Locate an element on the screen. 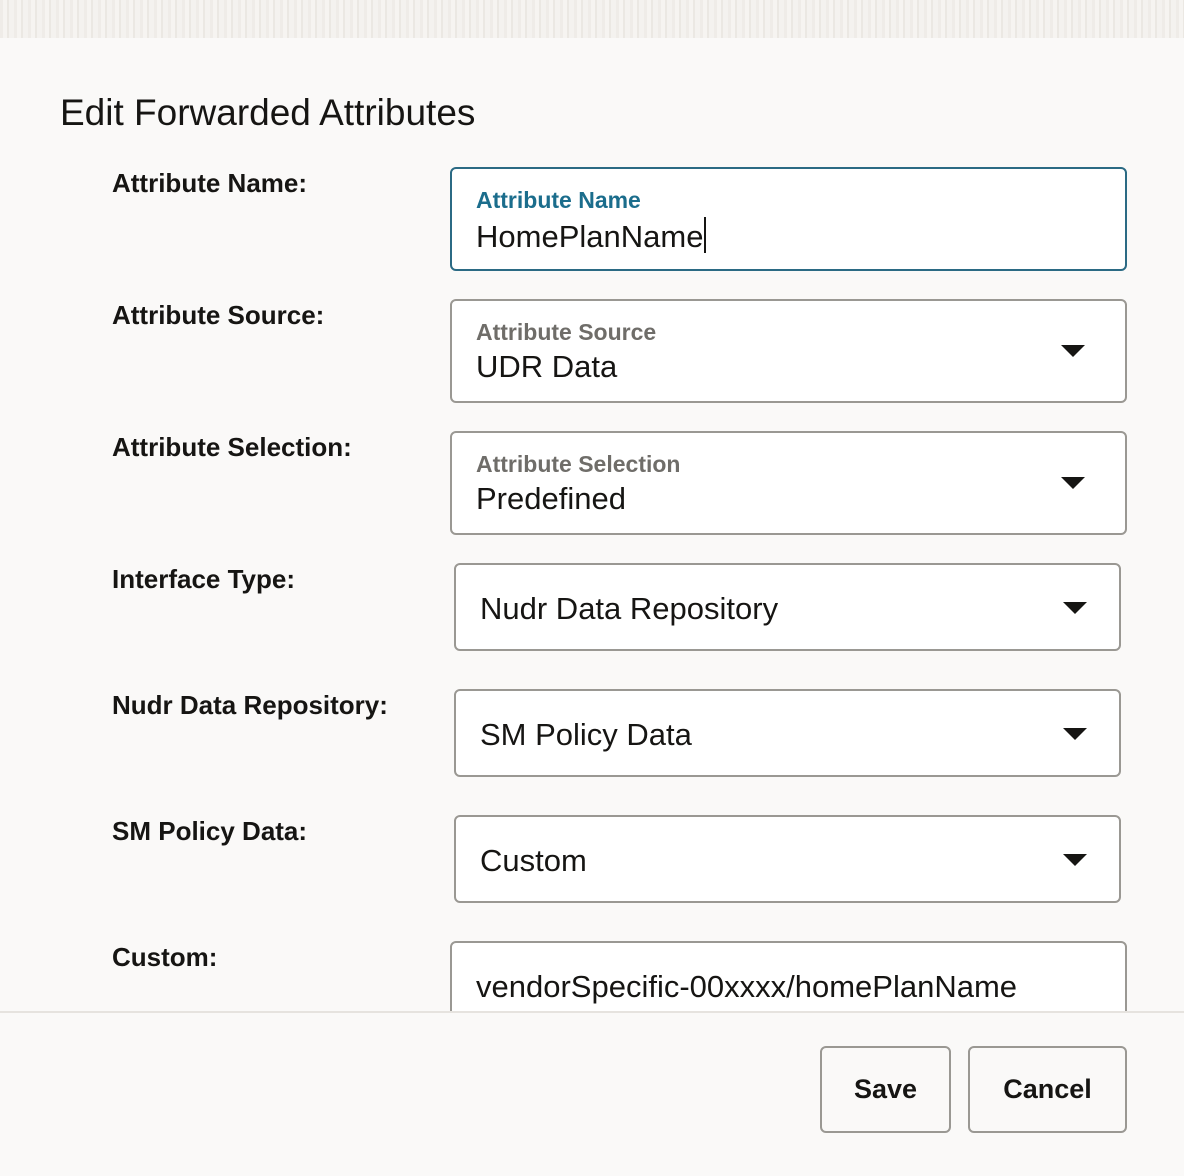  attribute-name-value: HomePlanName is located at coordinates (590, 236).